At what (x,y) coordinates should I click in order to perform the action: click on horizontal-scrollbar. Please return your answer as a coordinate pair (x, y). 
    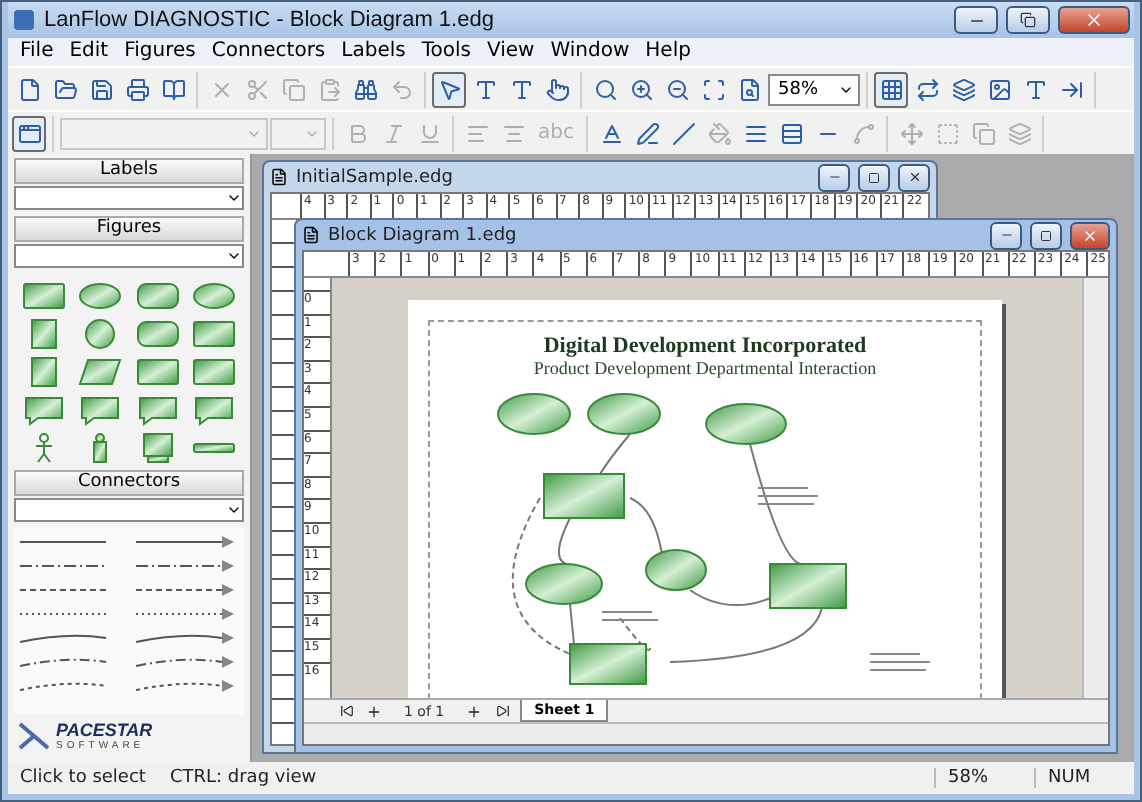
    Looking at the image, I should click on (706, 733).